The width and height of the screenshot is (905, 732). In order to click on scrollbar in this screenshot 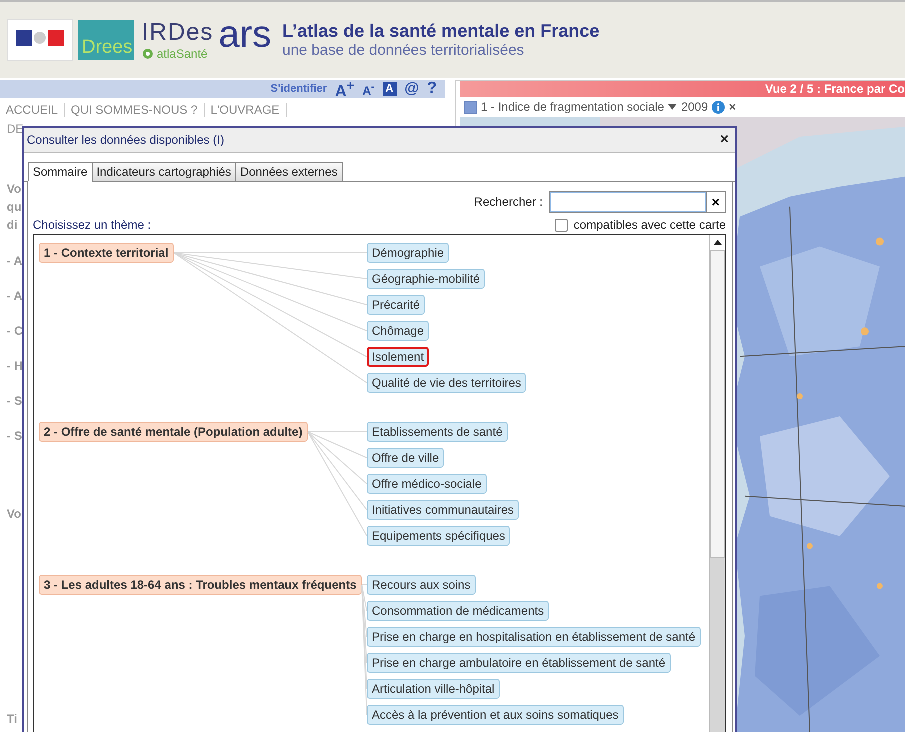, I will do `click(717, 483)`.